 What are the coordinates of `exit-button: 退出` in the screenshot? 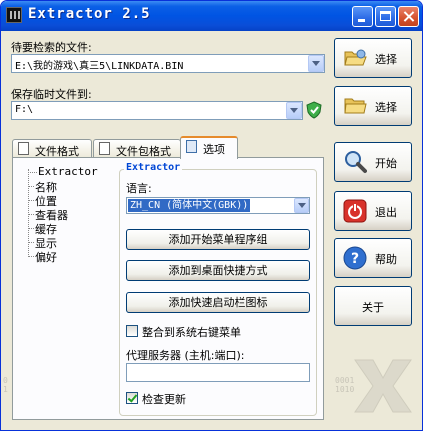 It's located at (373, 211).